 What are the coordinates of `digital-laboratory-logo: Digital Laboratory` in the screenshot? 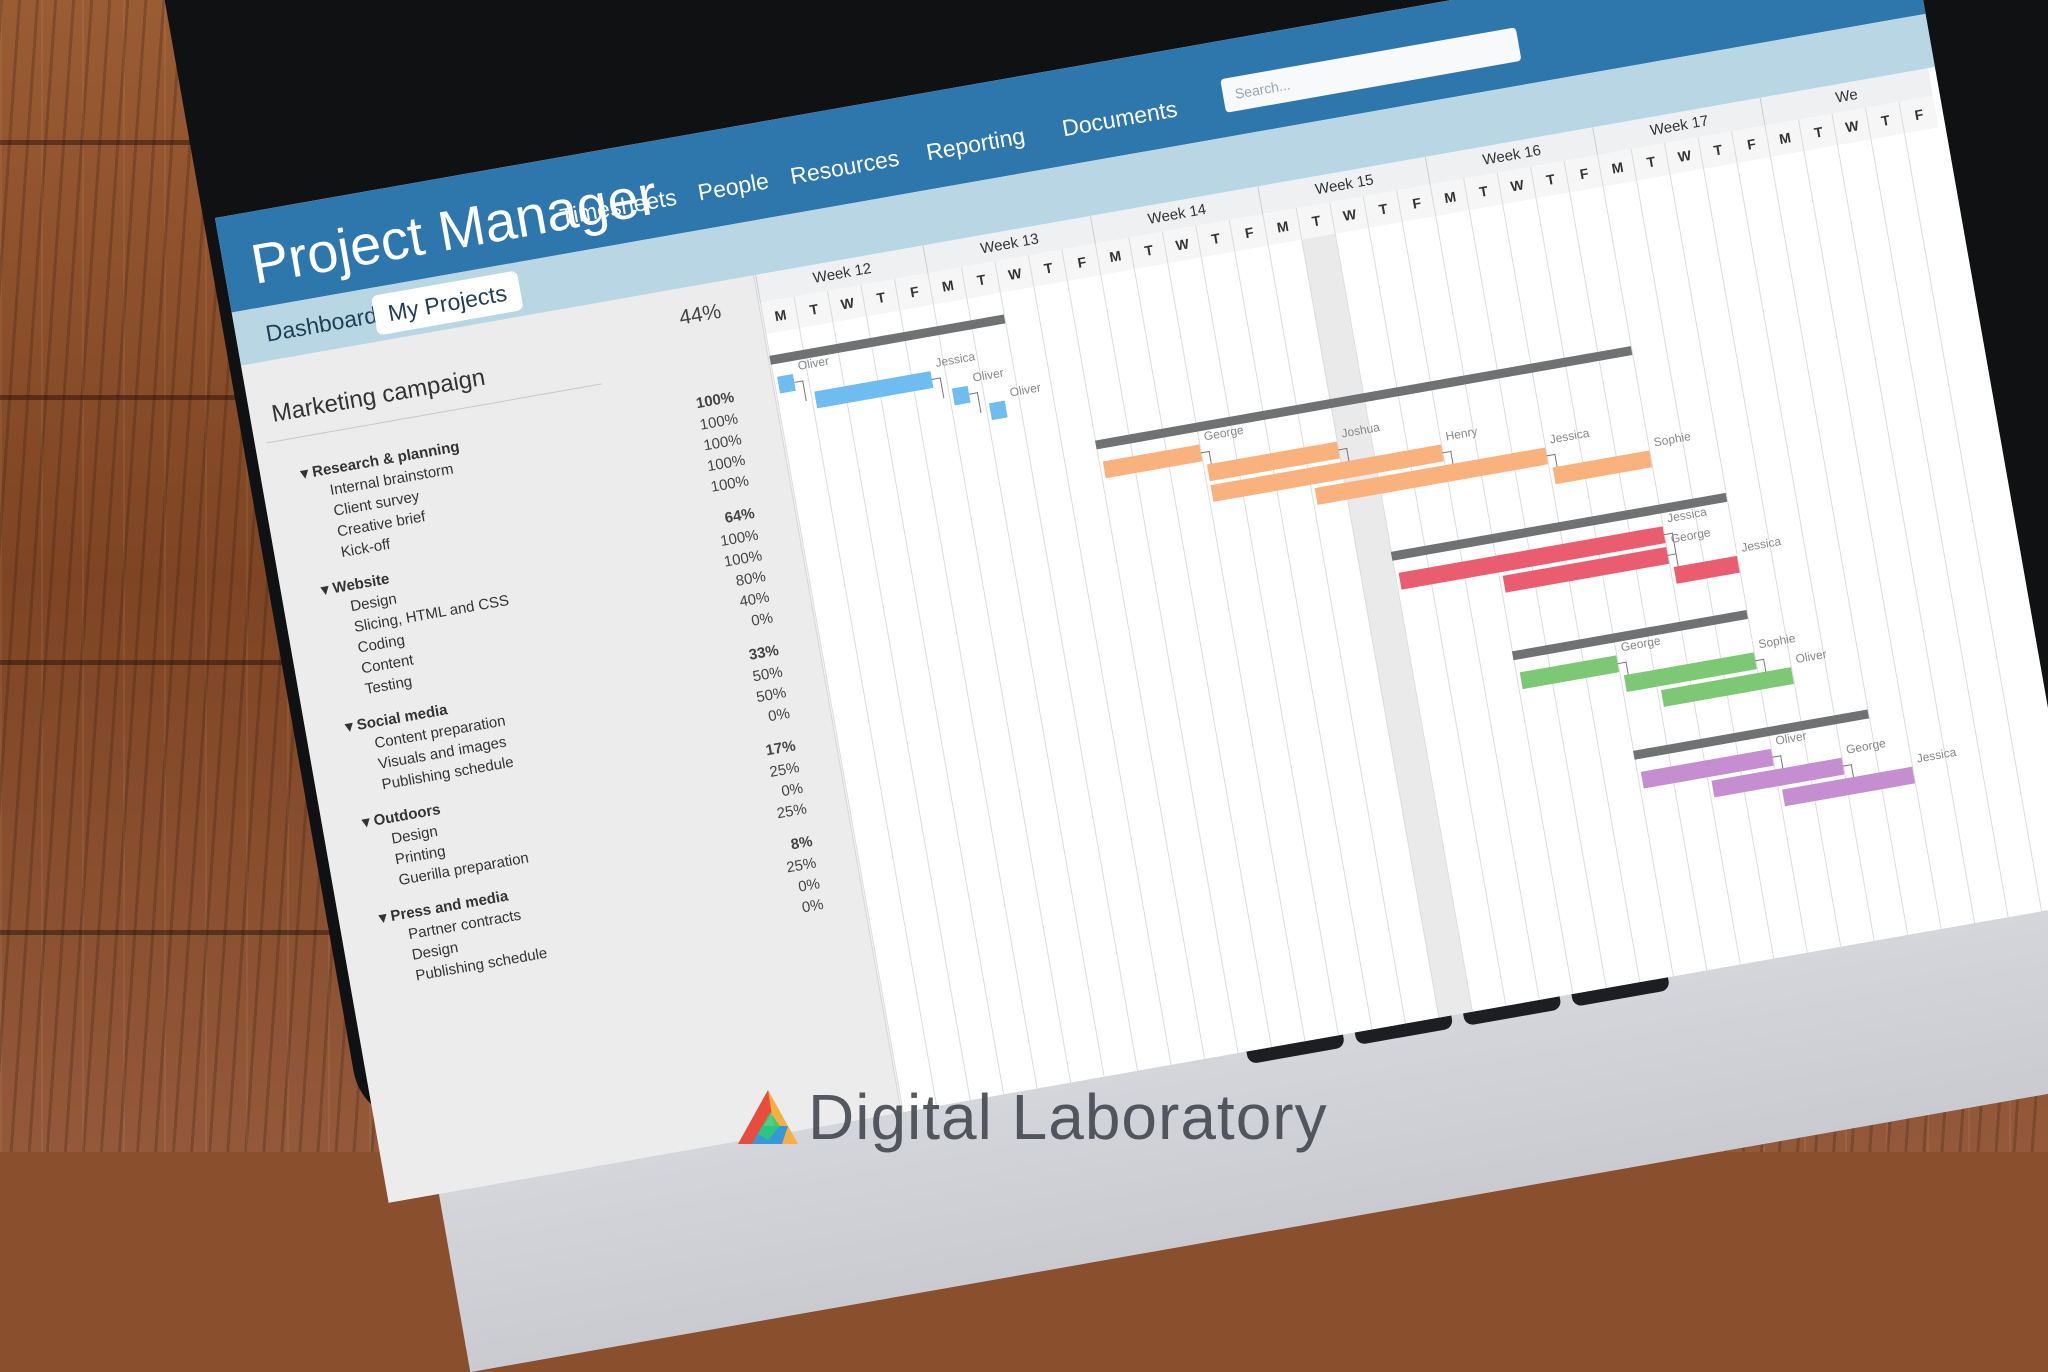 It's located at (1028, 1117).